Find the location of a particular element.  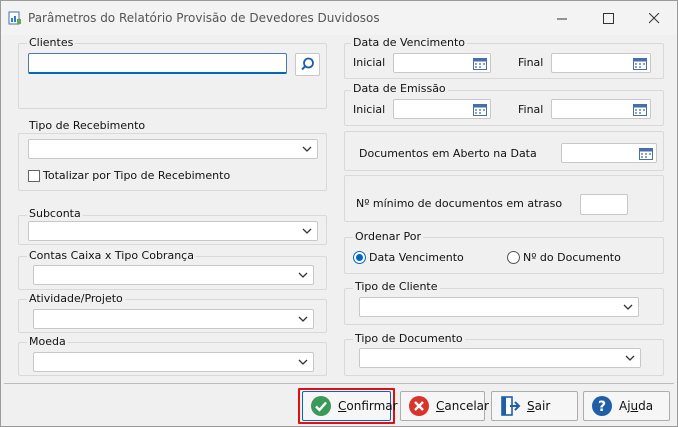

moeda-select is located at coordinates (173, 362).